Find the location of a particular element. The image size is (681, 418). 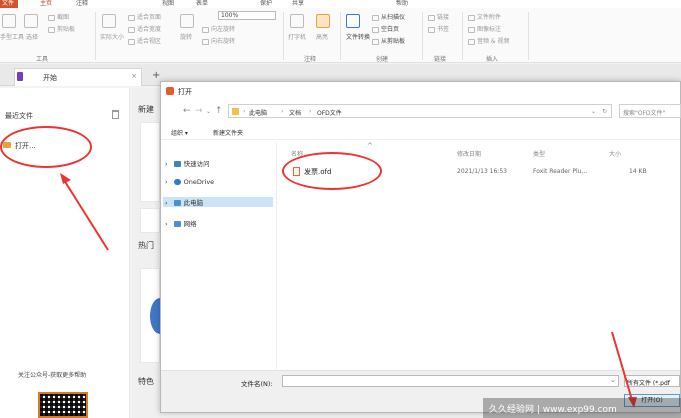

arrow-head-icon is located at coordinates (65, 178).